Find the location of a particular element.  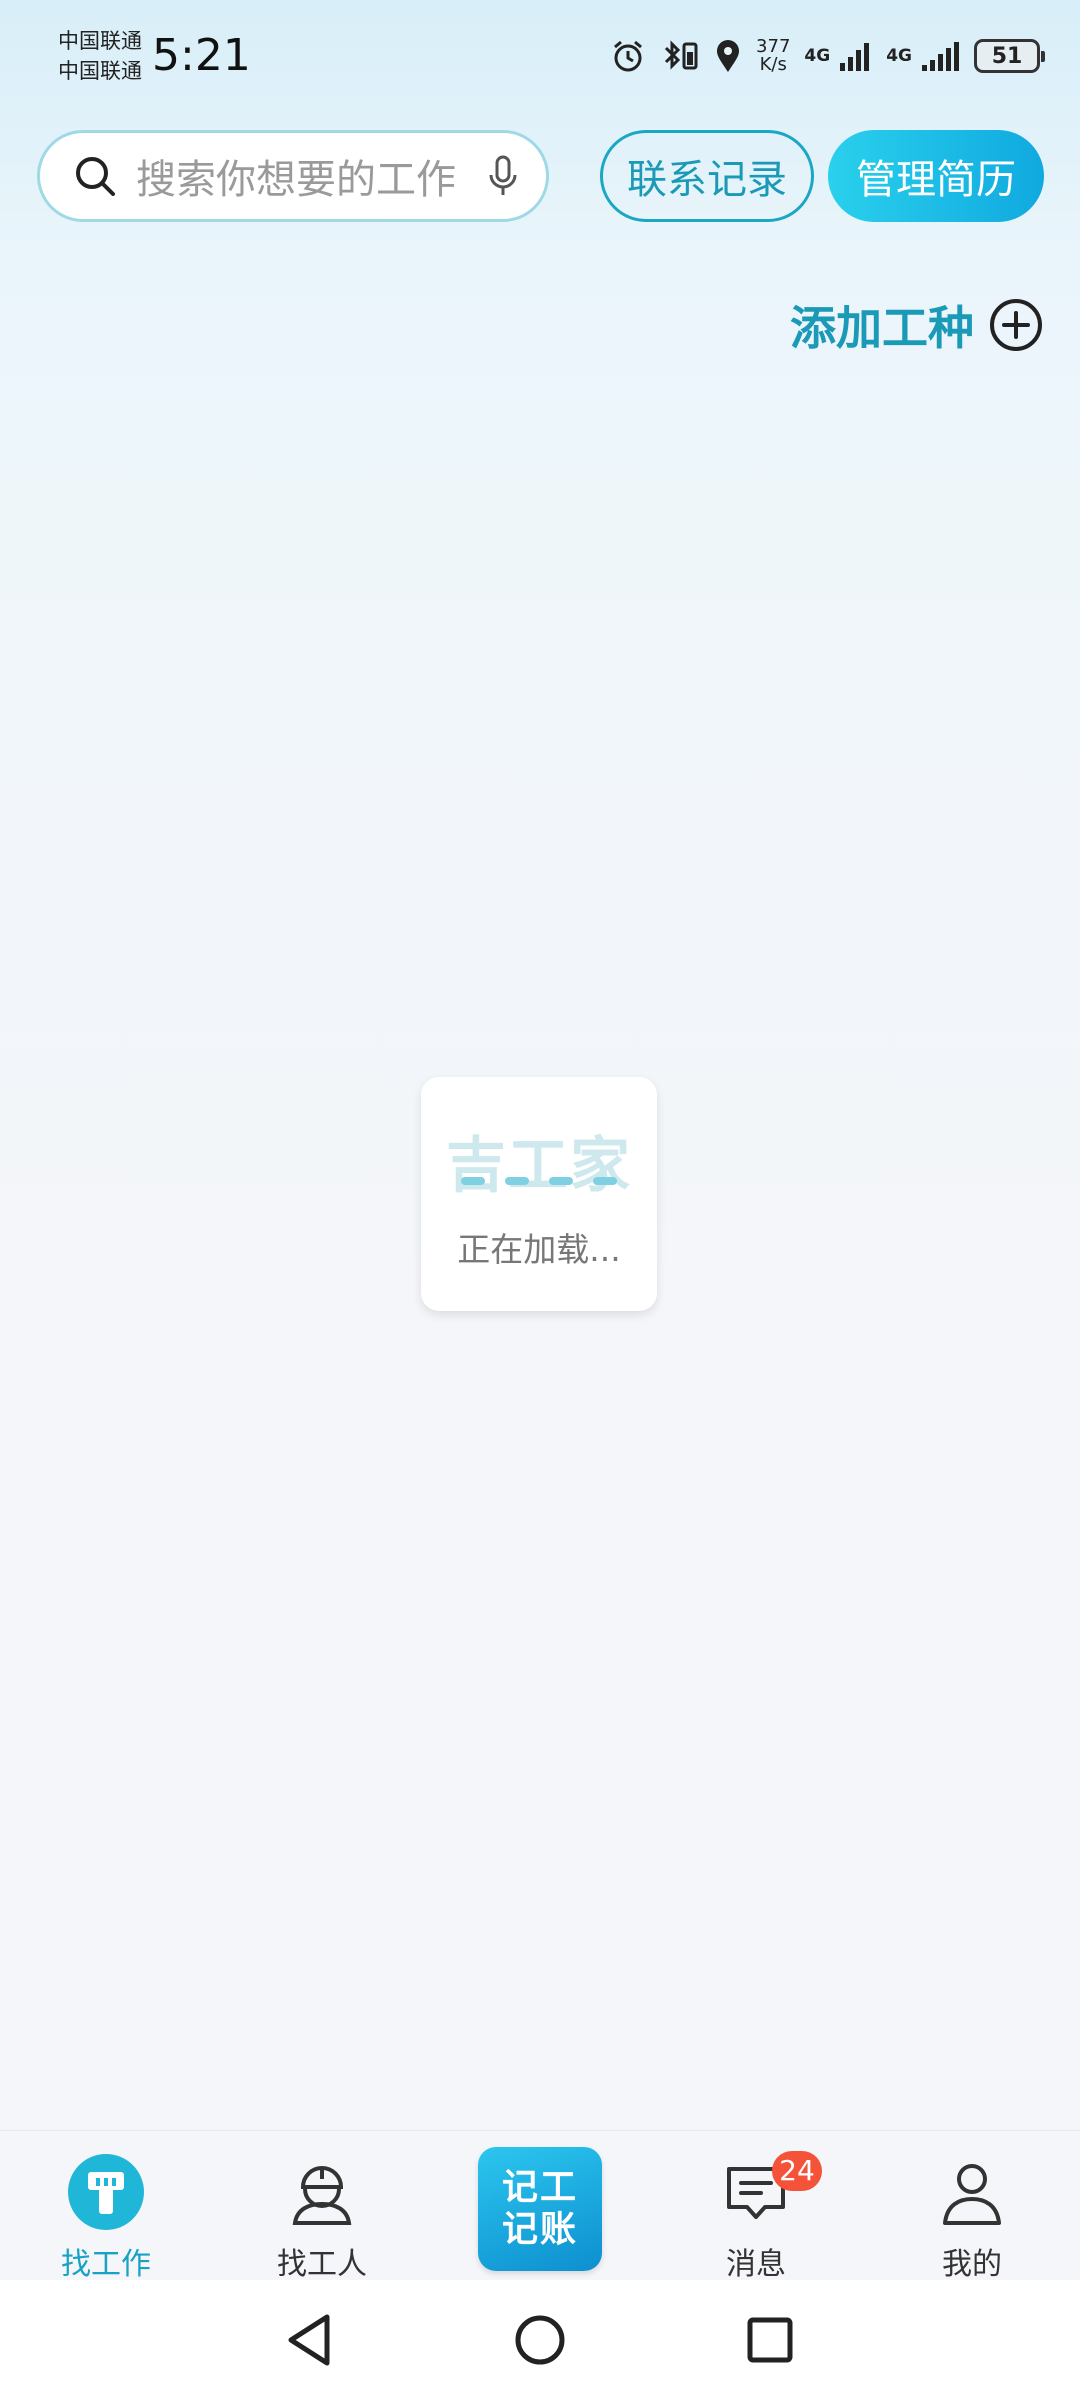

search-icon is located at coordinates (95, 176).